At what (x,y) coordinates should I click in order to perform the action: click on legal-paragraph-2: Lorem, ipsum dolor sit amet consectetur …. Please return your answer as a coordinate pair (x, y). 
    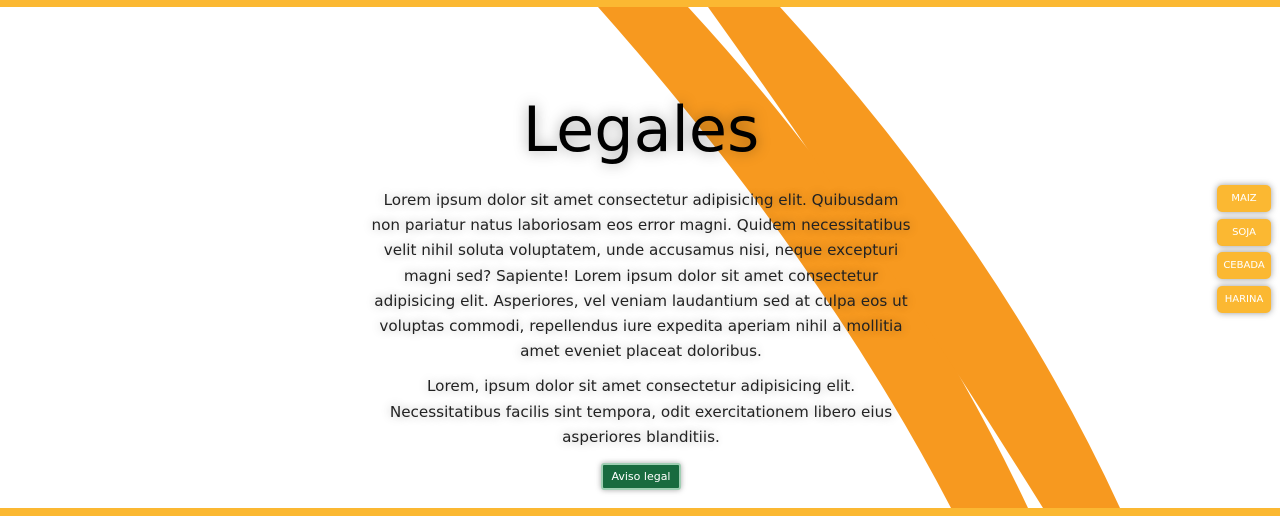
    Looking at the image, I should click on (641, 411).